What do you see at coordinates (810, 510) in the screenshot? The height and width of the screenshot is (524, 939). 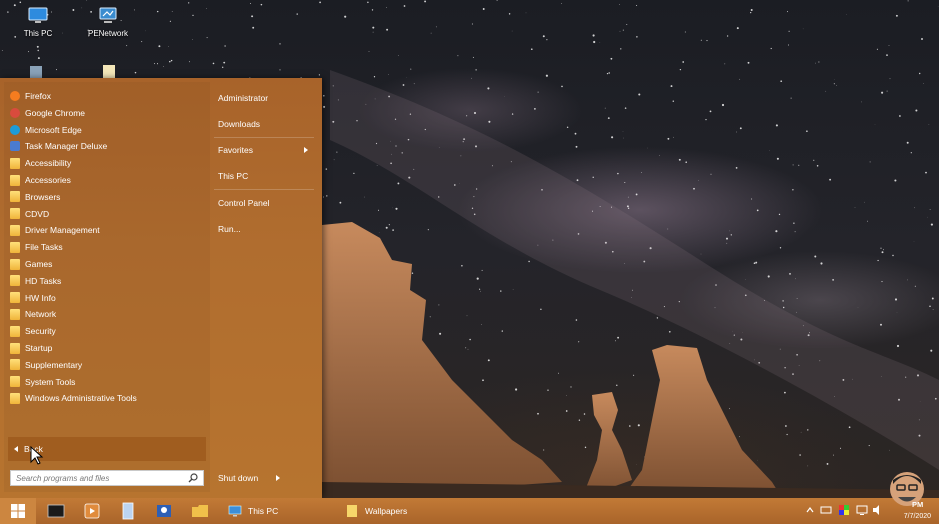 I see `tray-chevron-icon` at bounding box center [810, 510].